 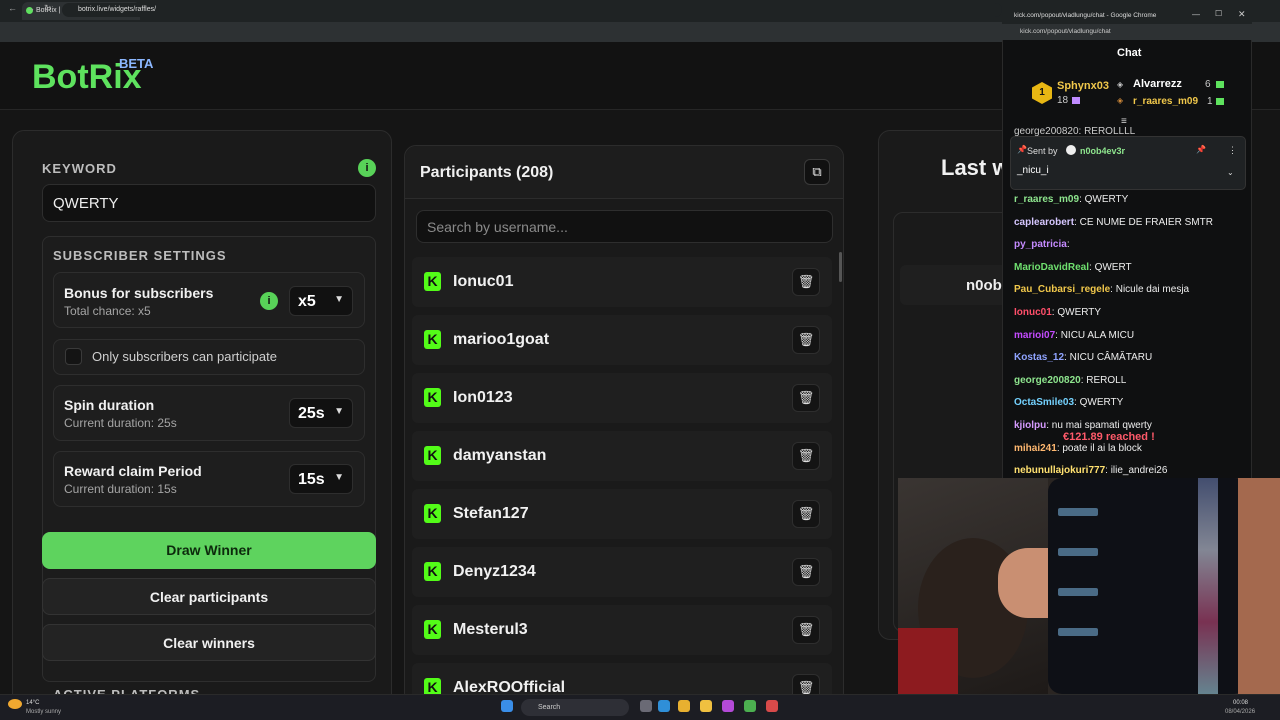 What do you see at coordinates (750, 706) in the screenshot?
I see `chrome-active-icon` at bounding box center [750, 706].